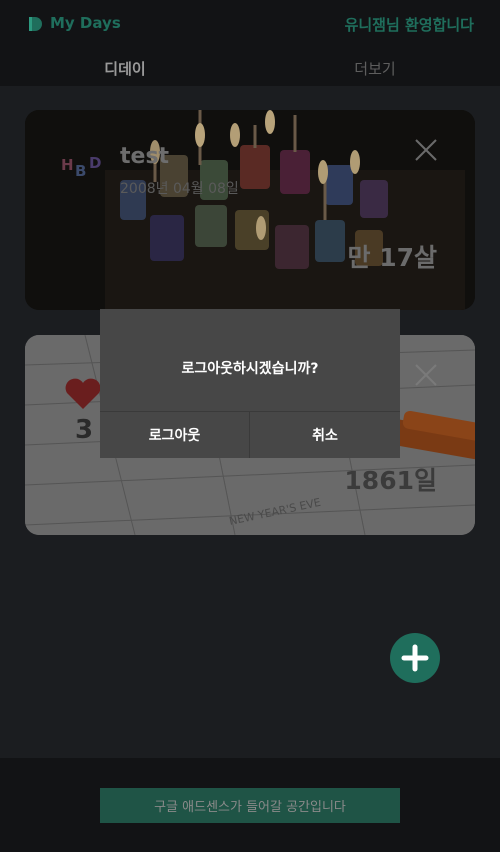  I want to click on card-count: 만 17살, so click(392, 257).